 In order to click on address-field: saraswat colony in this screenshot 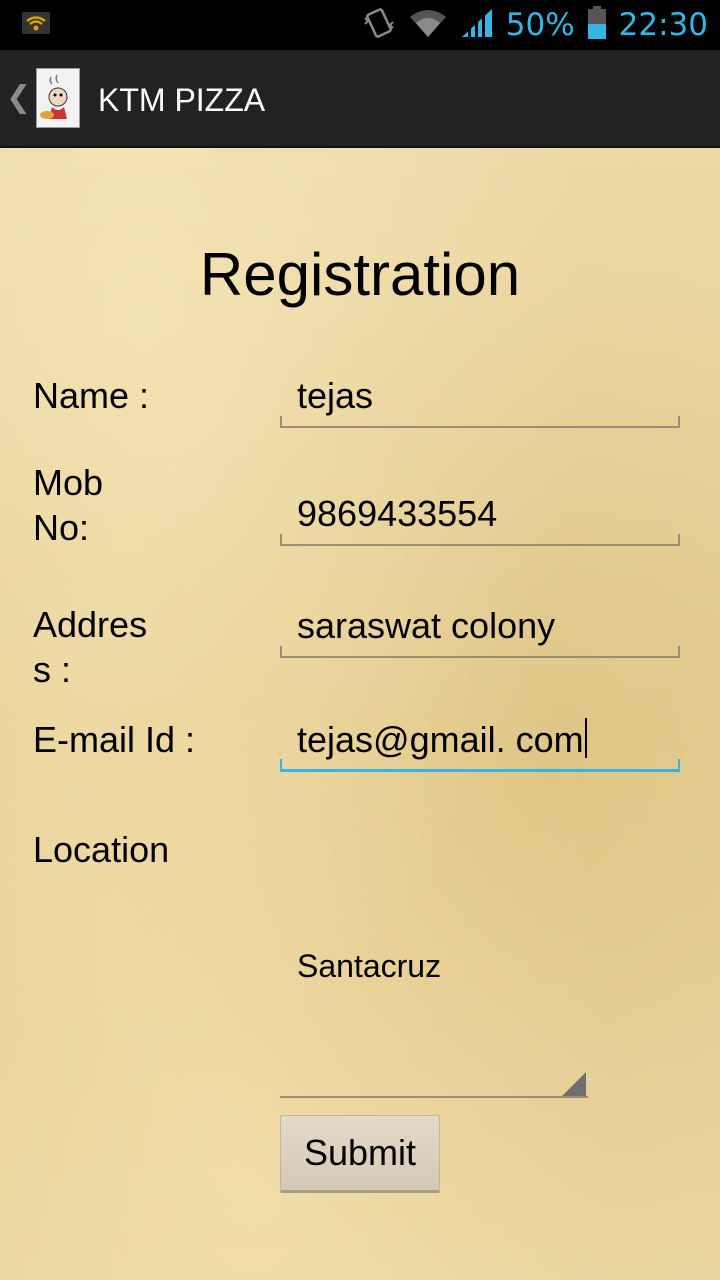, I will do `click(480, 627)`.